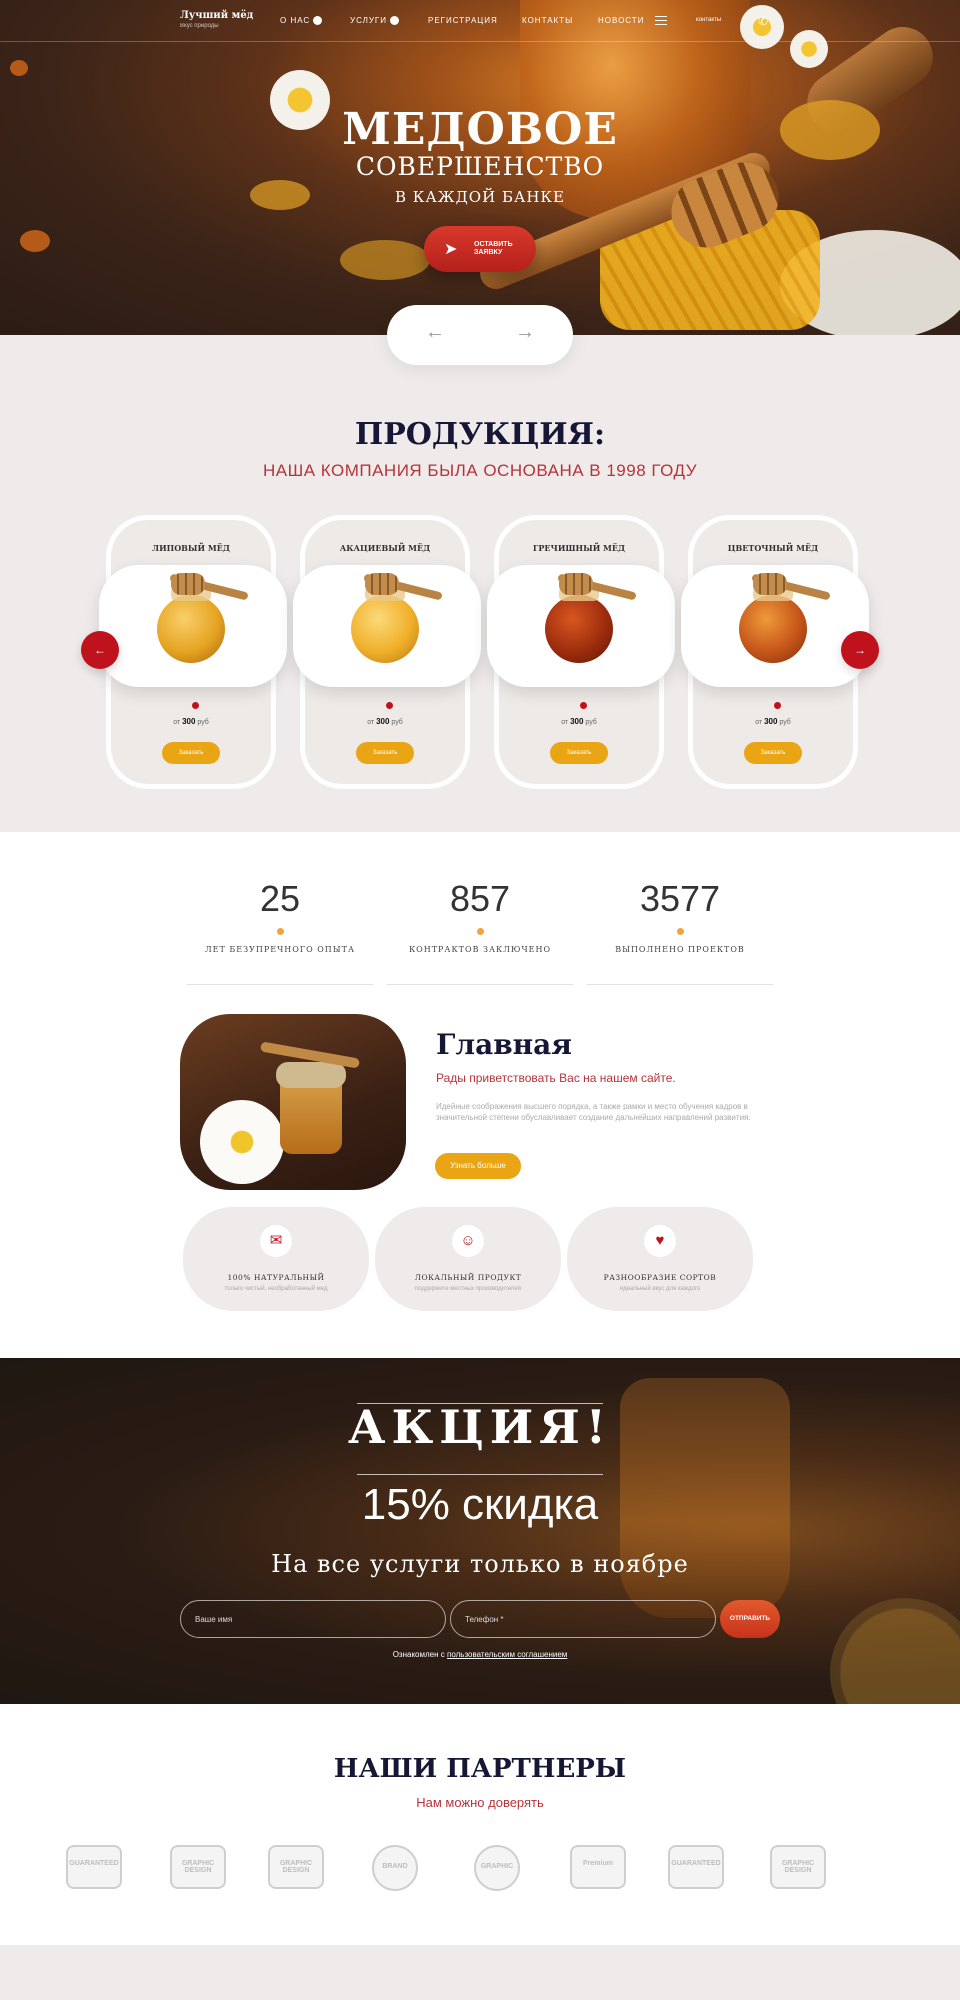  I want to click on cta-label-line1: оставить, so click(493, 244).